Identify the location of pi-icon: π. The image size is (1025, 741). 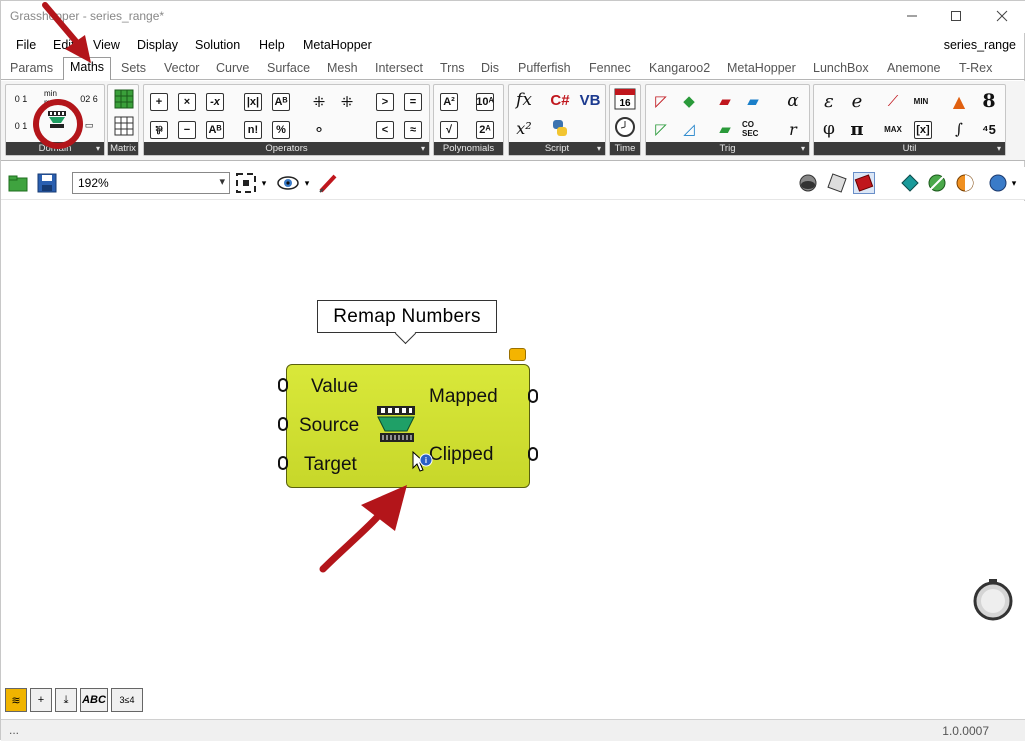
(857, 129).